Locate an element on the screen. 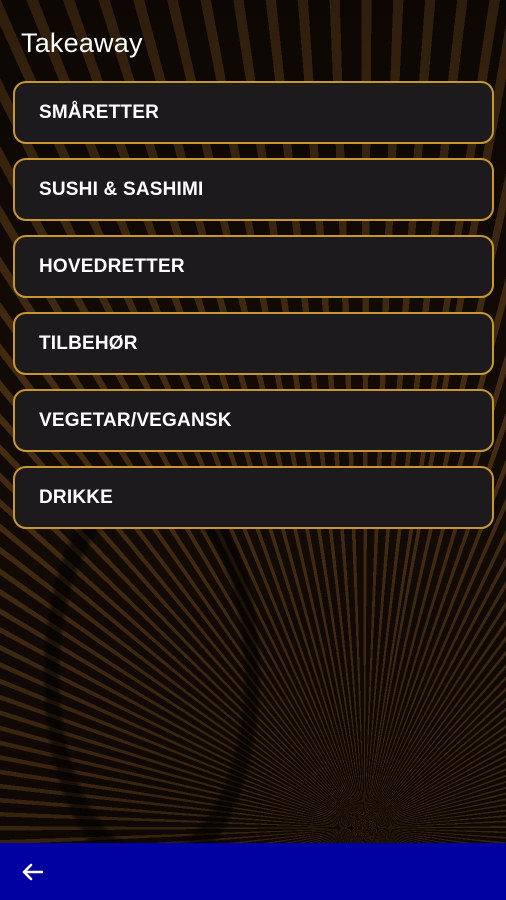 This screenshot has height=900, width=506. back-button is located at coordinates (32, 872).